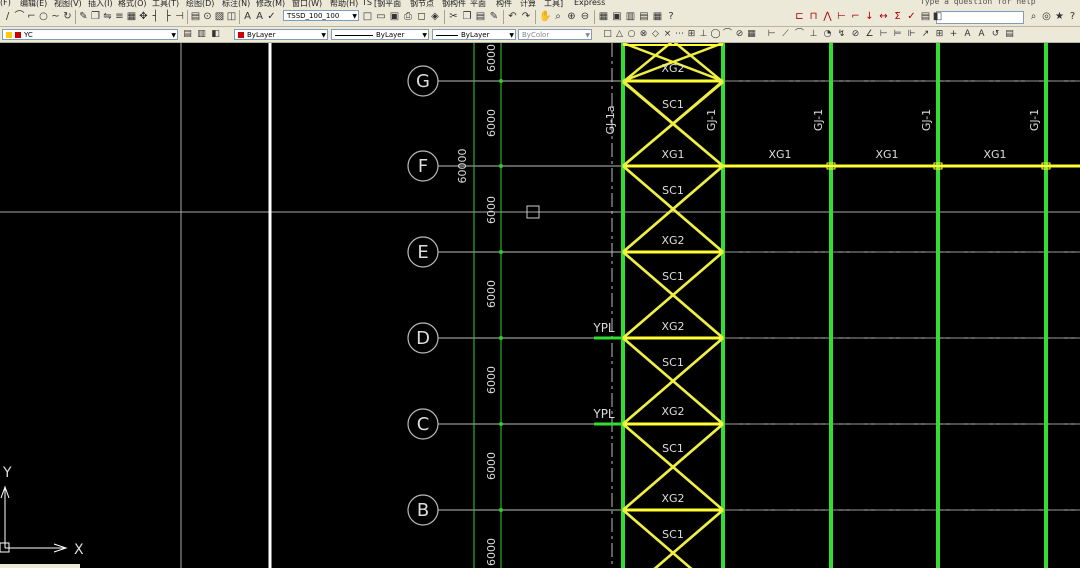 The width and height of the screenshot is (1080, 568). I want to click on osnap-endpoint-icon: □, so click(607, 34).